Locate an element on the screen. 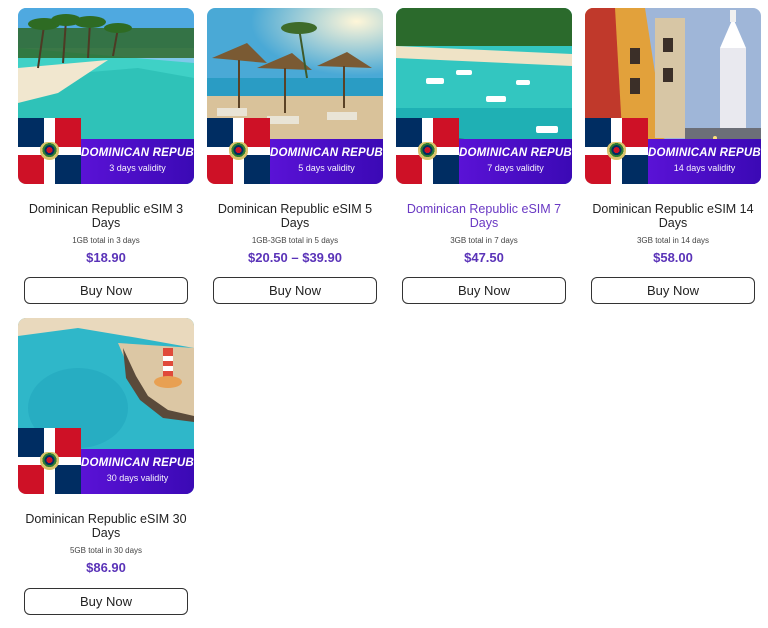 This screenshot has width=768, height=628. banner-validity: 30 days validity is located at coordinates (137, 478).